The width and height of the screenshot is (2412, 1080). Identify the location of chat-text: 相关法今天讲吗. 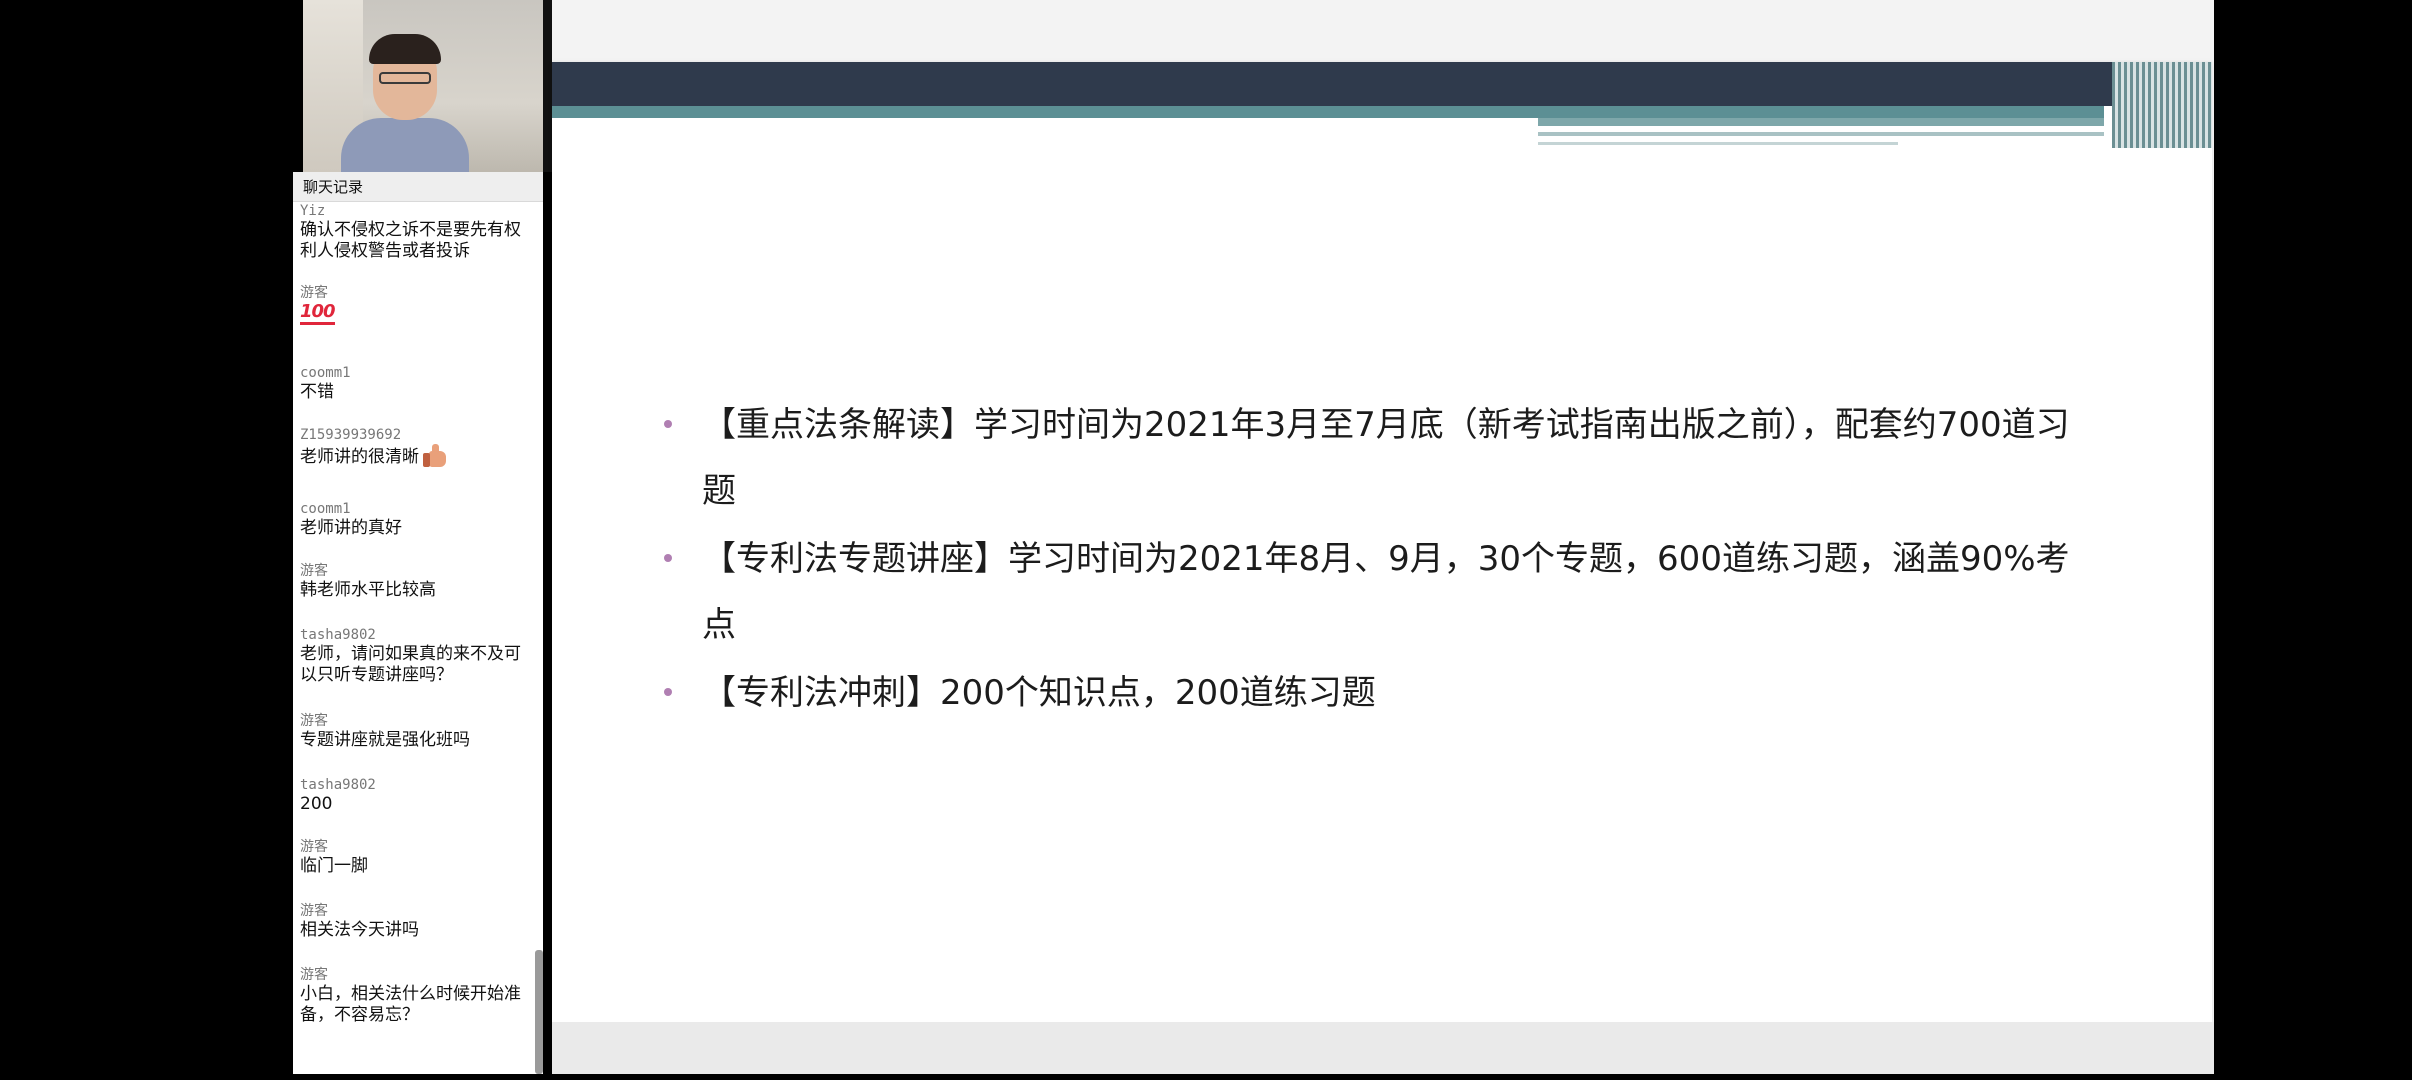
(359, 930).